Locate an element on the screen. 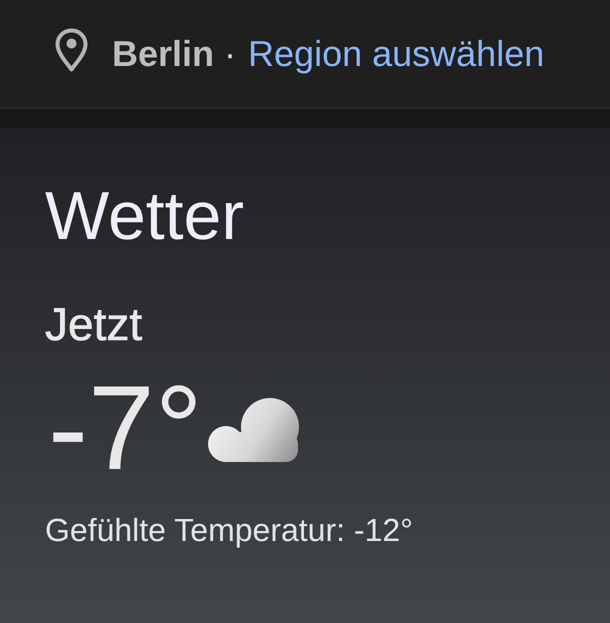 This screenshot has height=623, width=610. temperature: -7° is located at coordinates (125, 428).